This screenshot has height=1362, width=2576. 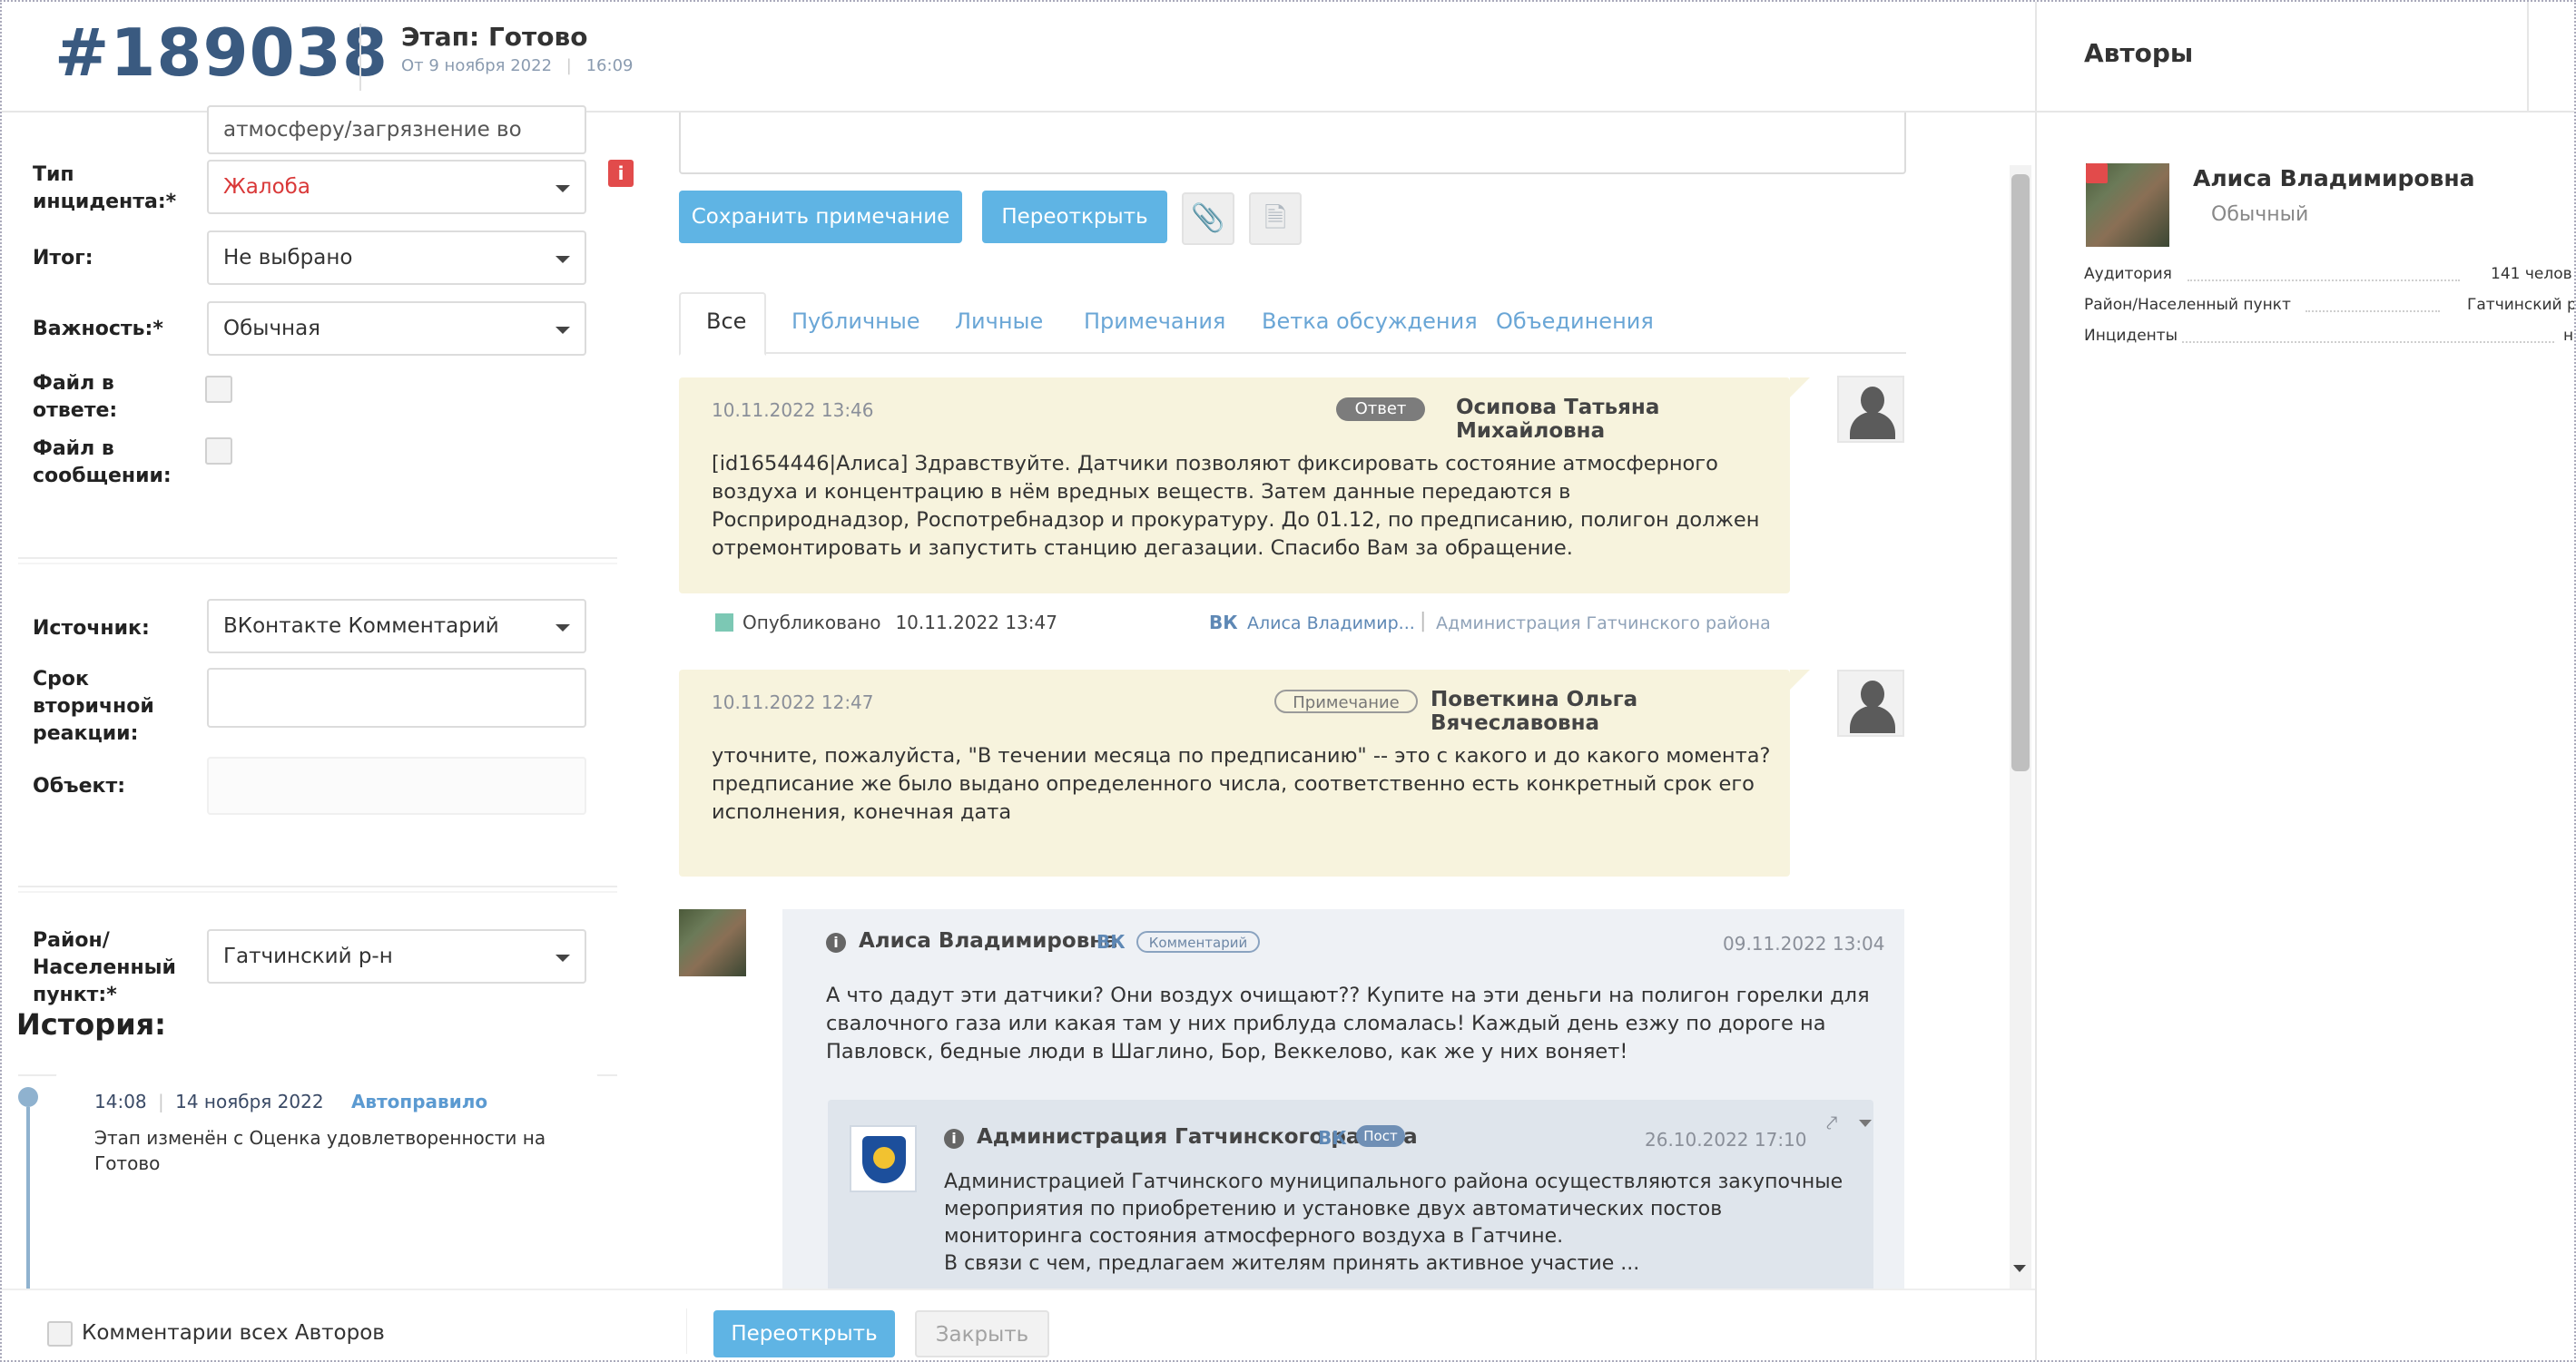 What do you see at coordinates (793, 702) in the screenshot?
I see `message-time: 10.11.2022 12:47` at bounding box center [793, 702].